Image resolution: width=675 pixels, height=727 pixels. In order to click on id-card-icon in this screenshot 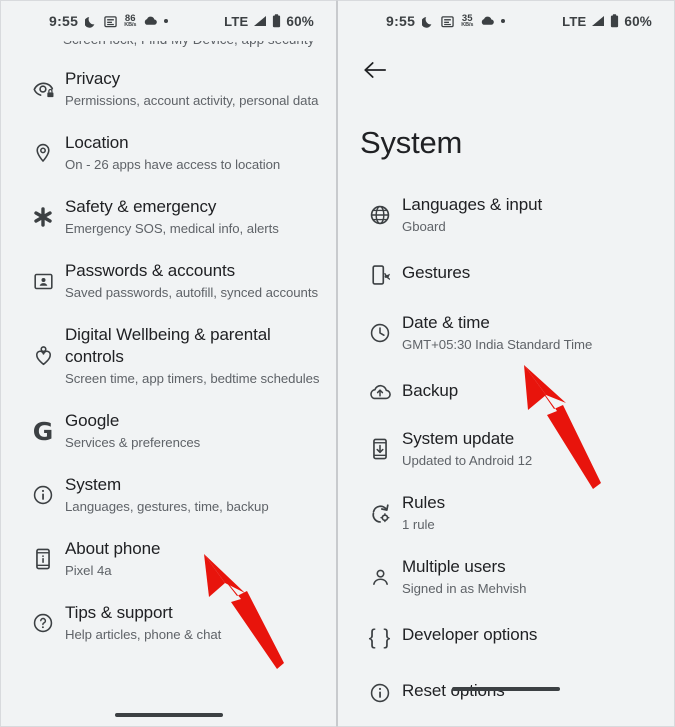, I will do `click(43, 281)`.